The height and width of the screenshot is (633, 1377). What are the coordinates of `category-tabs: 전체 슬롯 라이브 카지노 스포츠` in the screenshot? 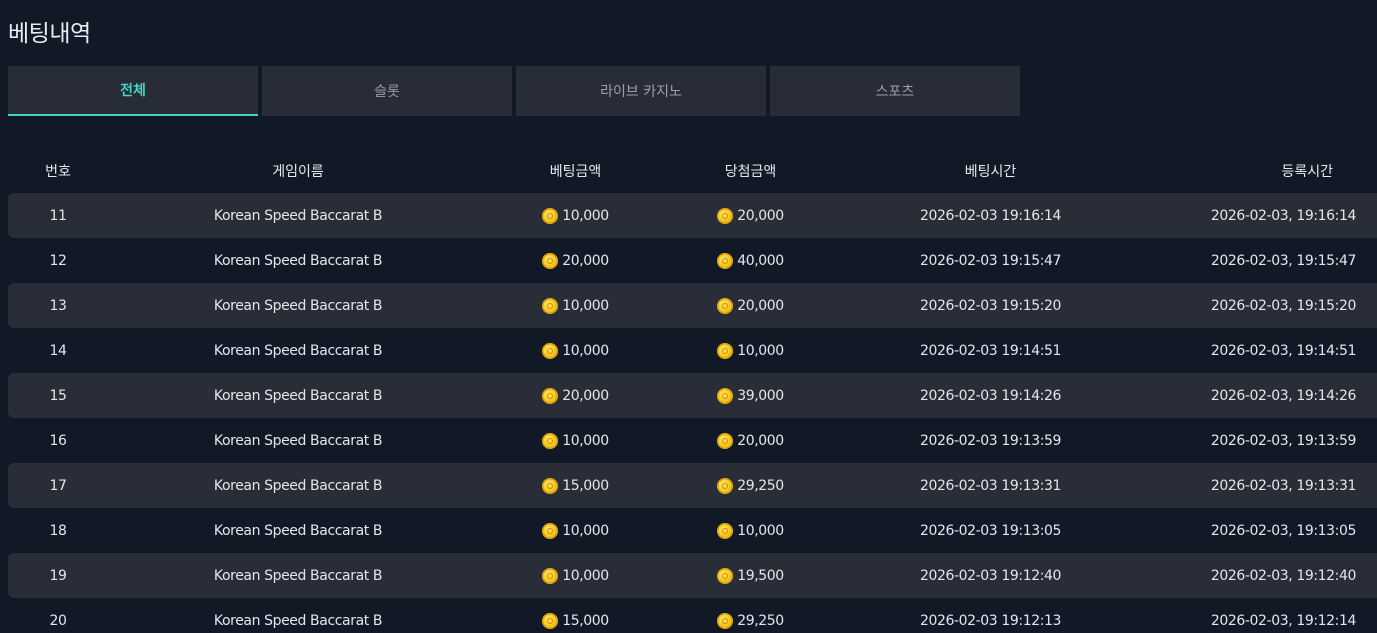 It's located at (514, 91).